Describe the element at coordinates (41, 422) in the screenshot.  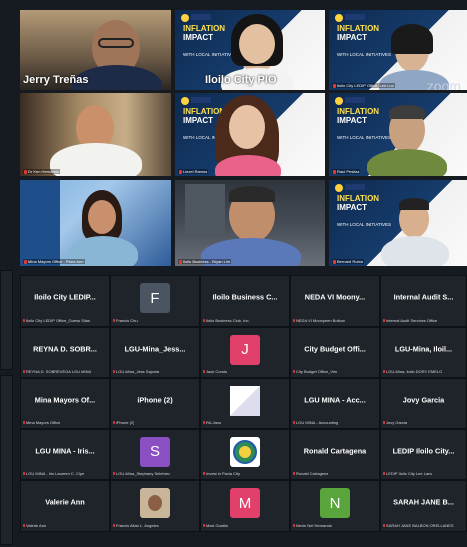
I see `participant-label: Mina Mayors Office` at that location.